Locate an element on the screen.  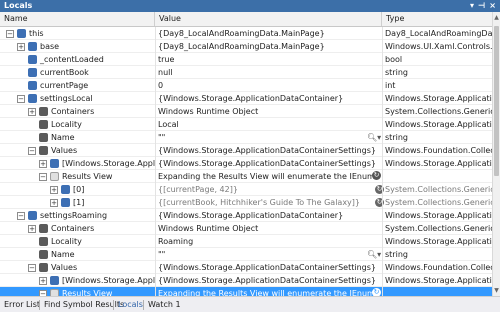
type-cell: int is located at coordinates (390, 85).